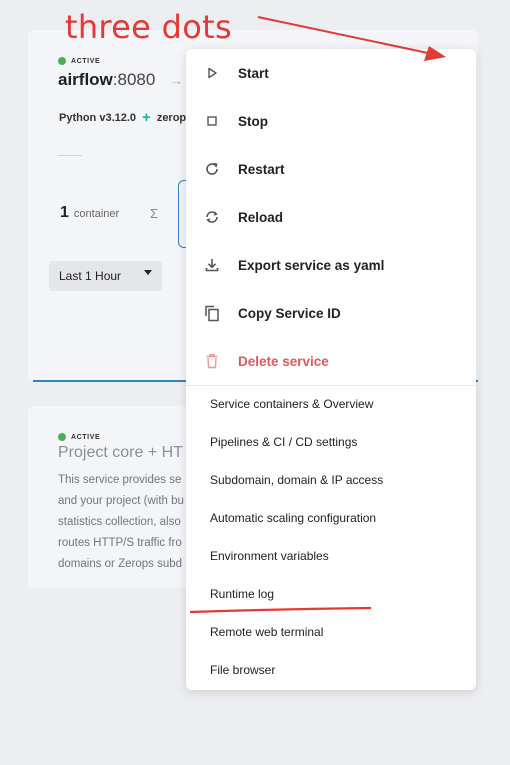 The width and height of the screenshot is (510, 765). I want to click on core-title: Project core + HT, so click(120, 452).